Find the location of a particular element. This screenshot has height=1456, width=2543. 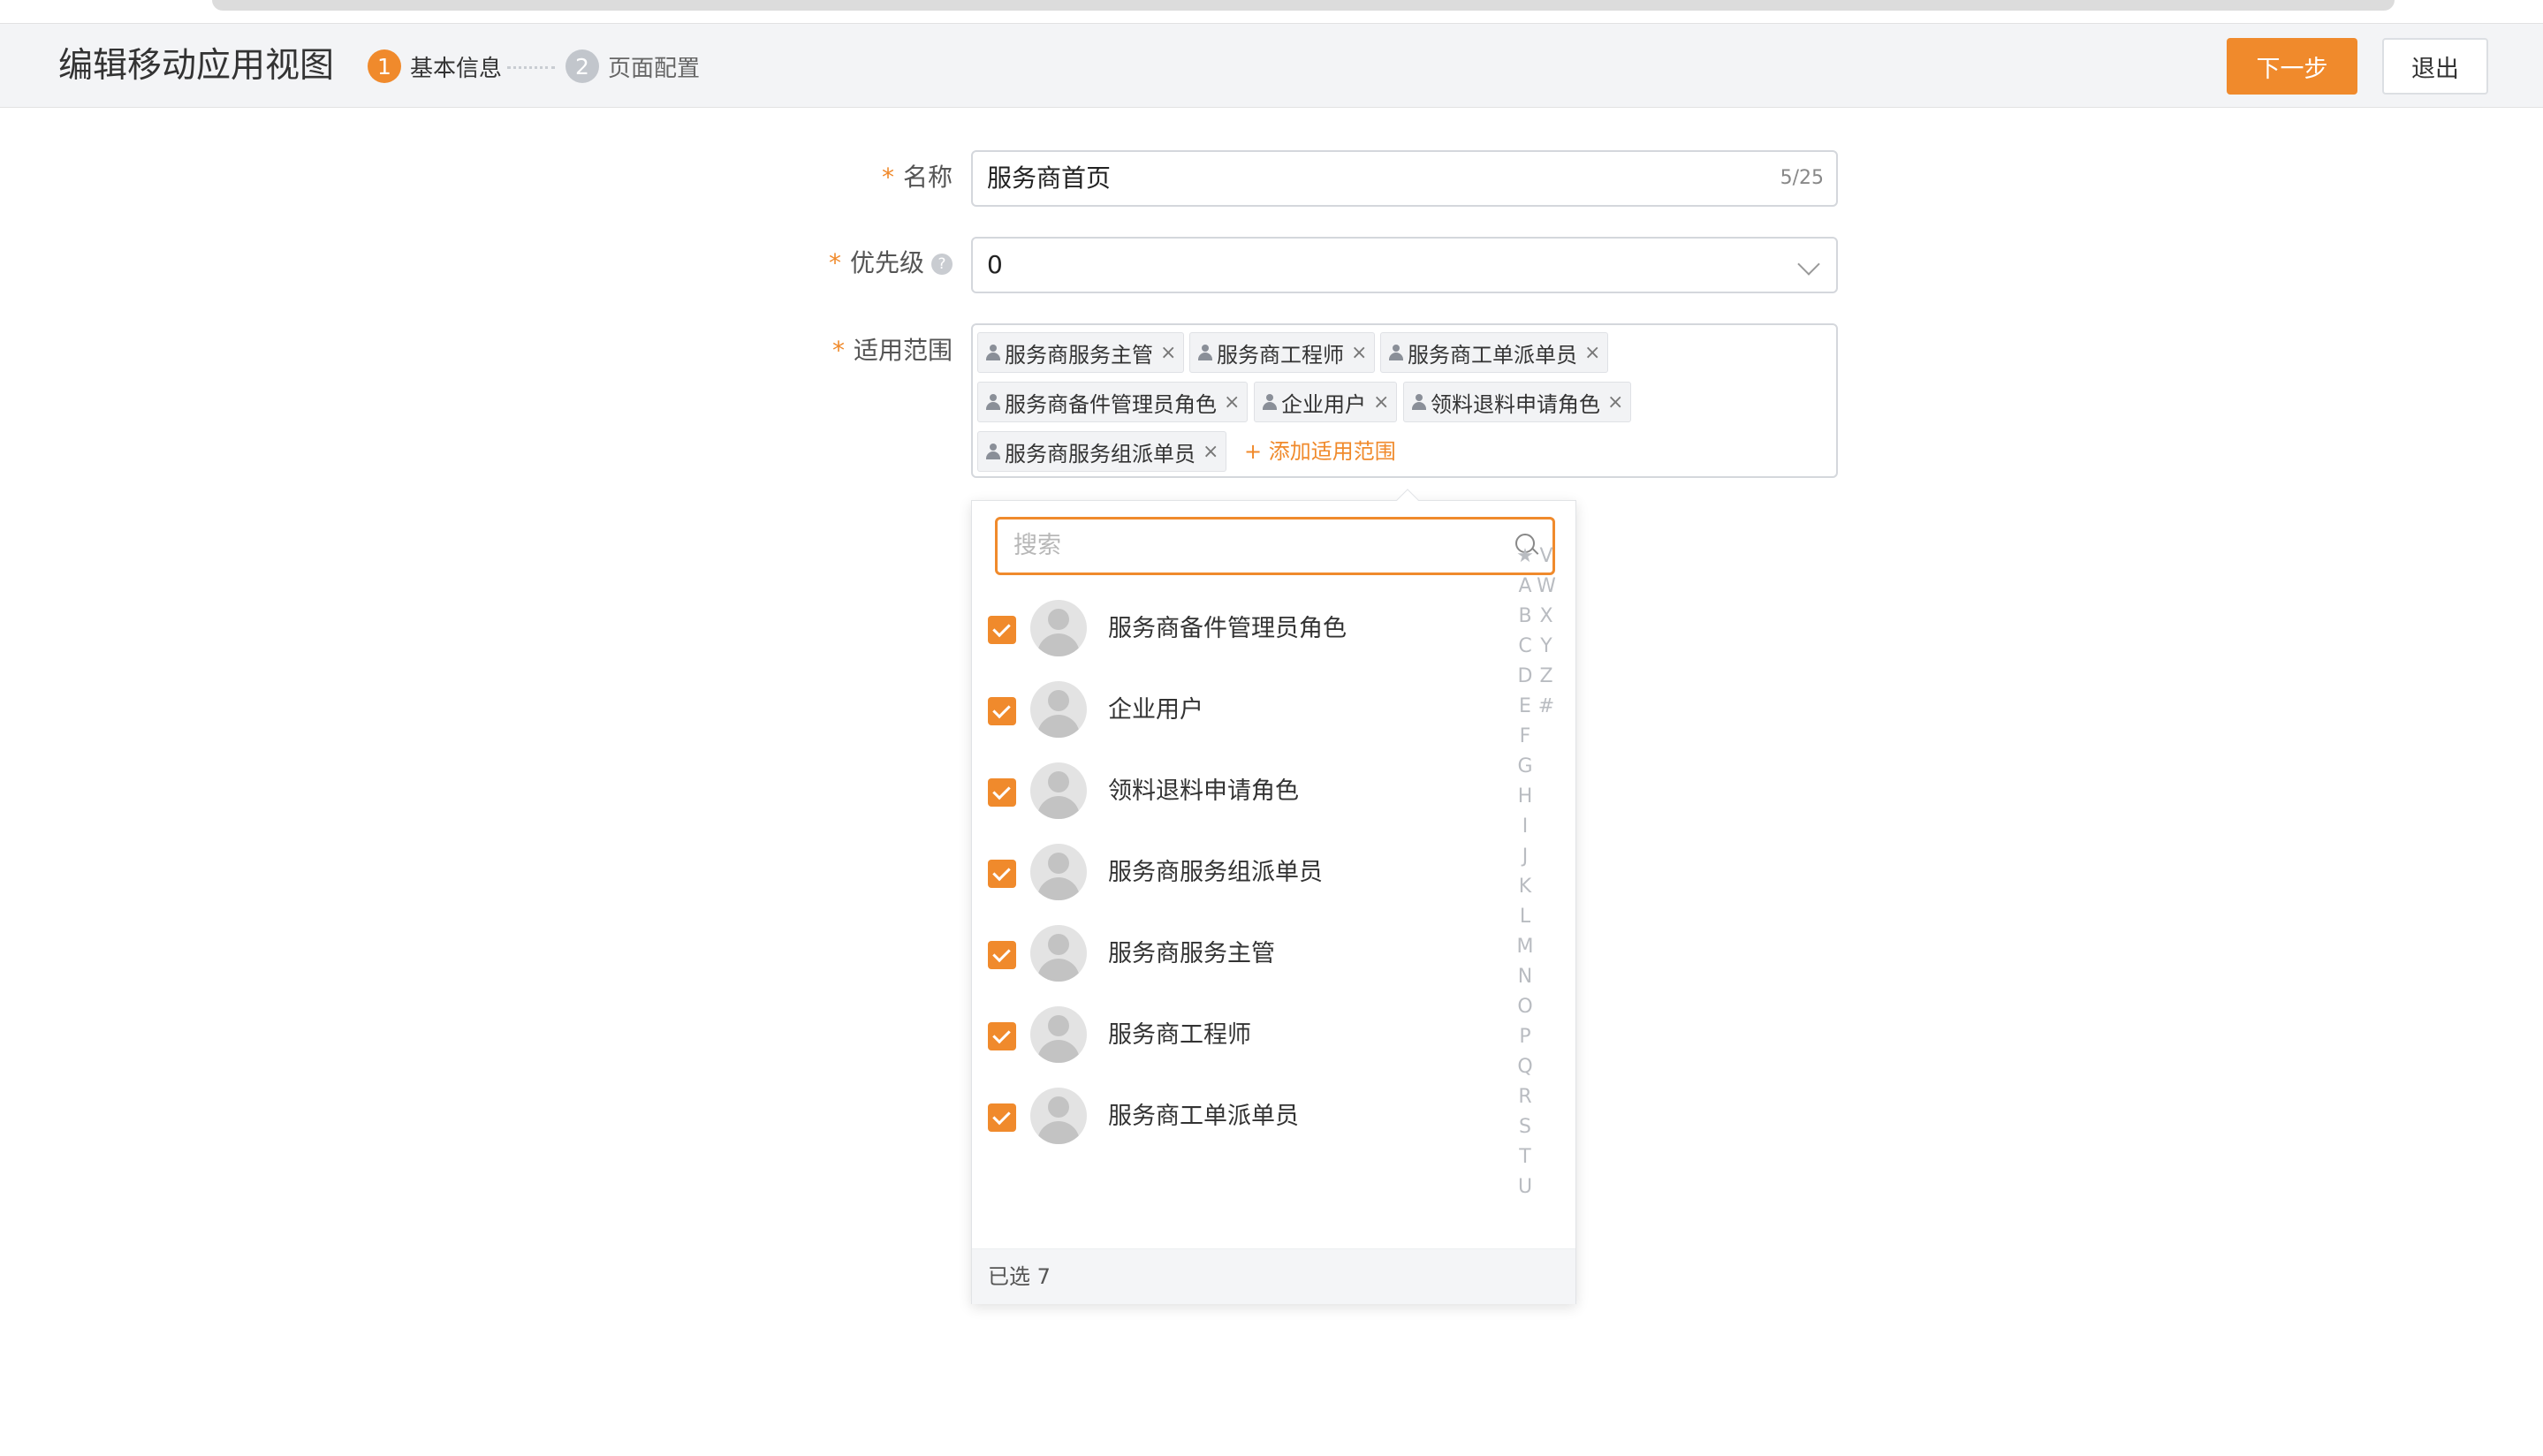

name-label: * 名称 is located at coordinates (864, 177).